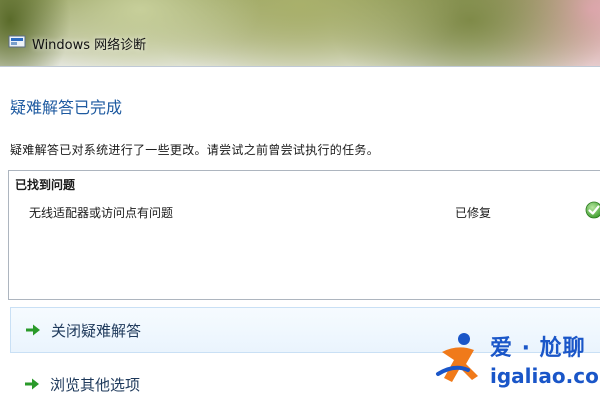  I want to click on description-text: 疑难解答已对系统进行了一些更改。请尝试之前曾尝试执行的任务。, so click(195, 150).